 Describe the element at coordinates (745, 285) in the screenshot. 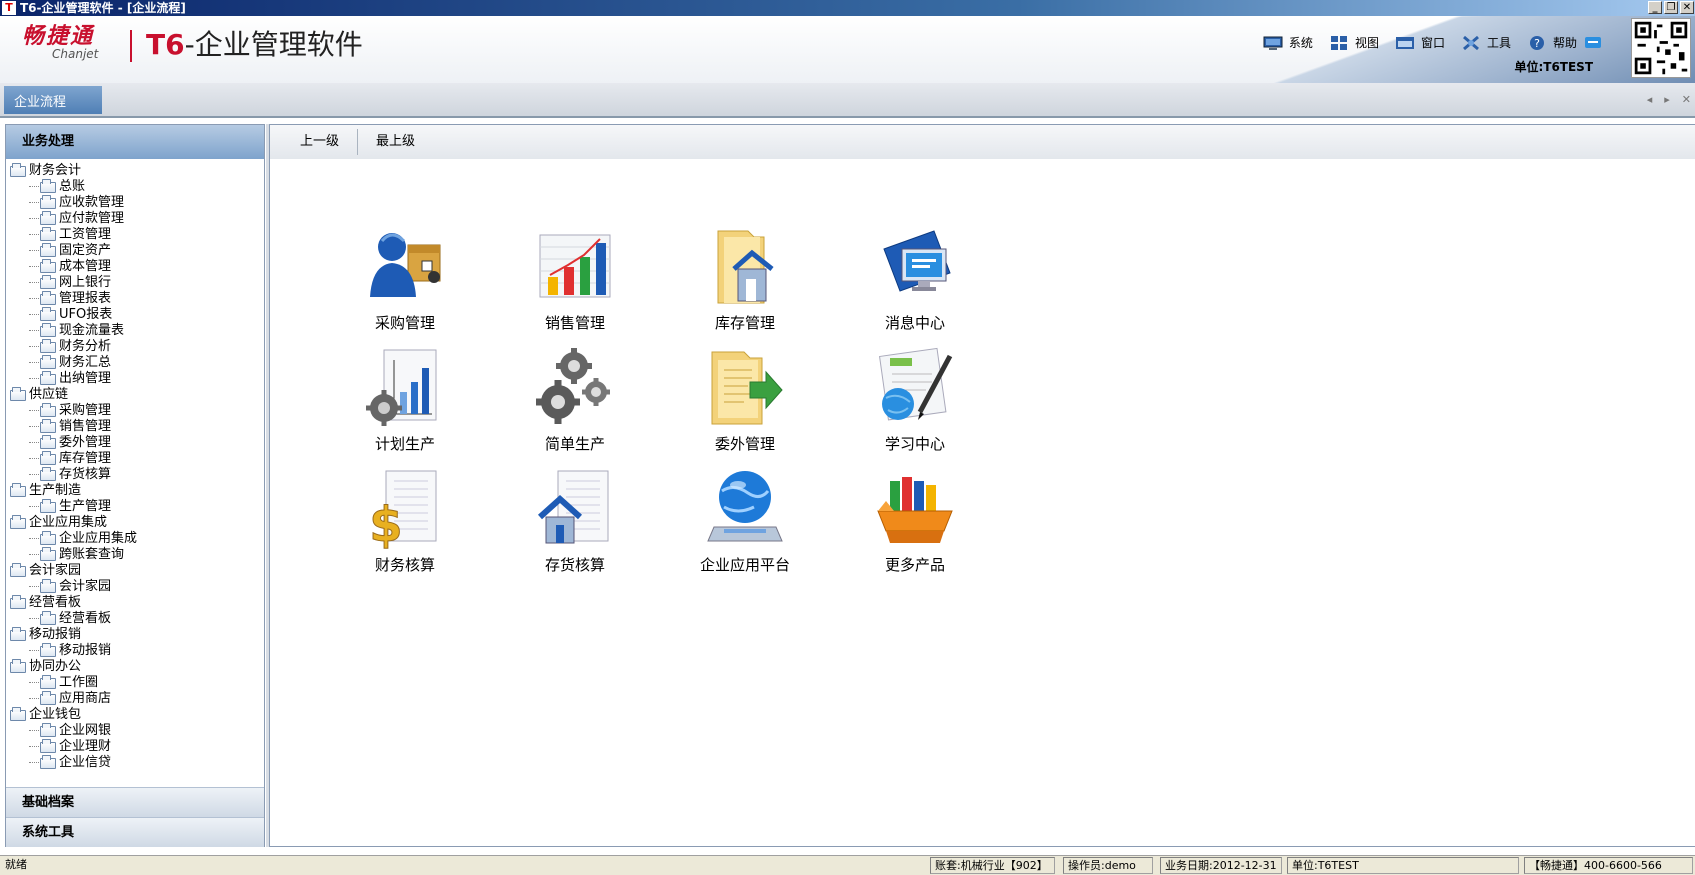

I see `tile-inventory: 库存管理` at that location.